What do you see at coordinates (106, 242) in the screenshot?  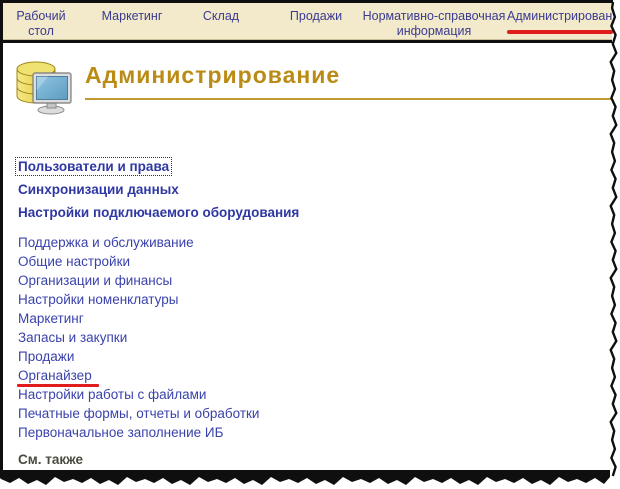 I see `link-label: Поддержка и обслуживание` at bounding box center [106, 242].